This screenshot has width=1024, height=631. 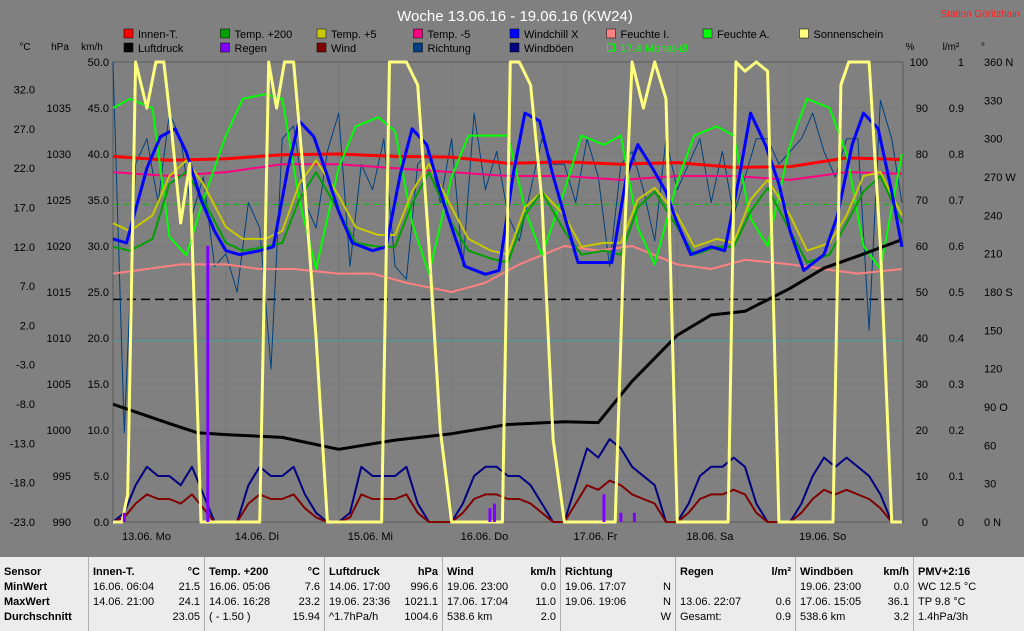 What do you see at coordinates (998, 293) in the screenshot?
I see `dir-tick-label: 180 S` at bounding box center [998, 293].